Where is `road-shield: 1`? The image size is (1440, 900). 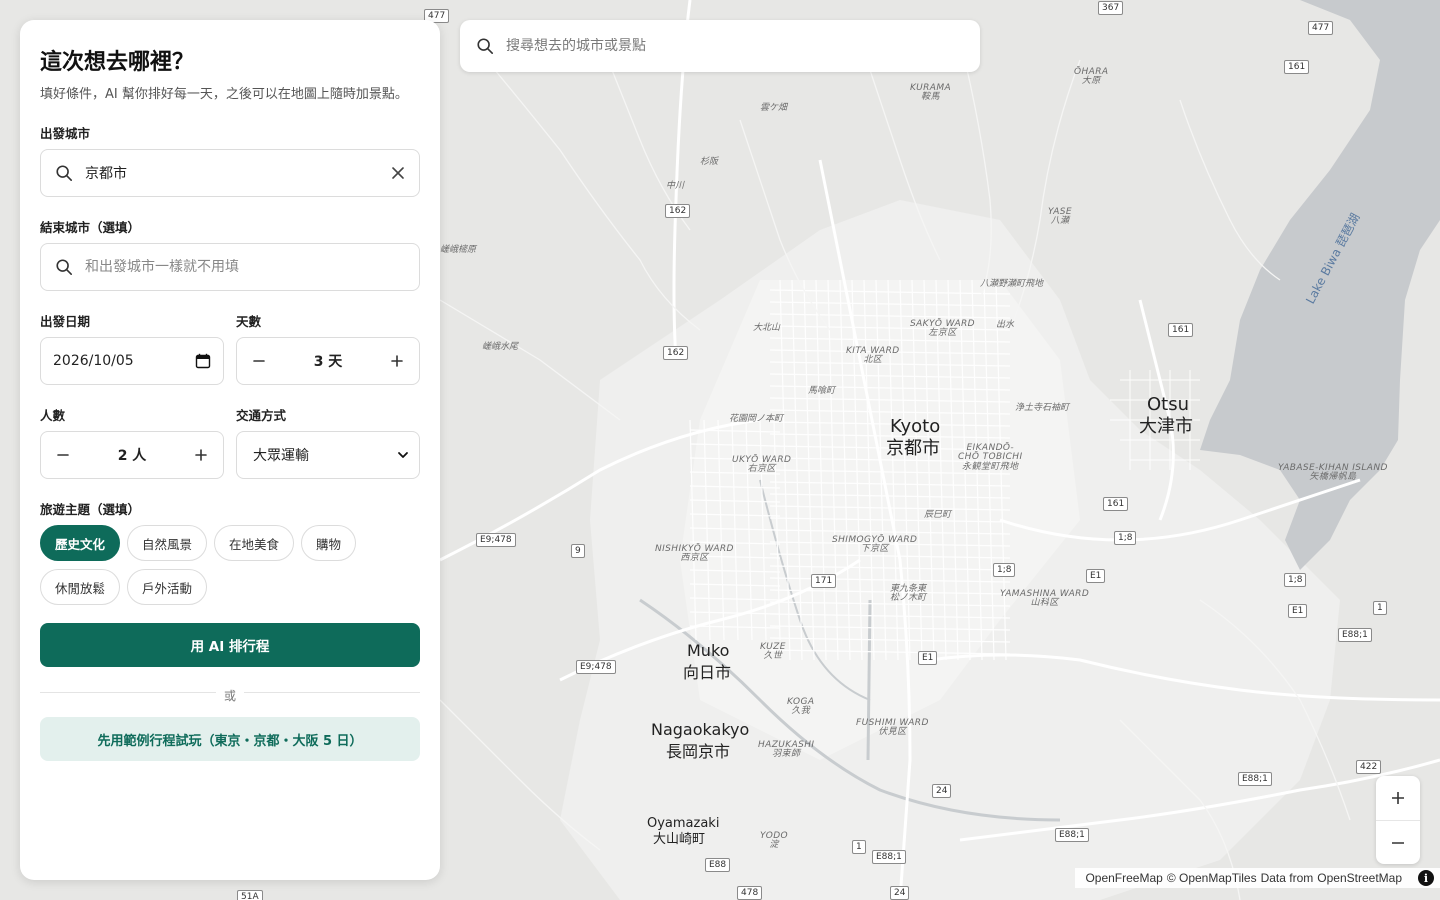 road-shield: 1 is located at coordinates (1380, 608).